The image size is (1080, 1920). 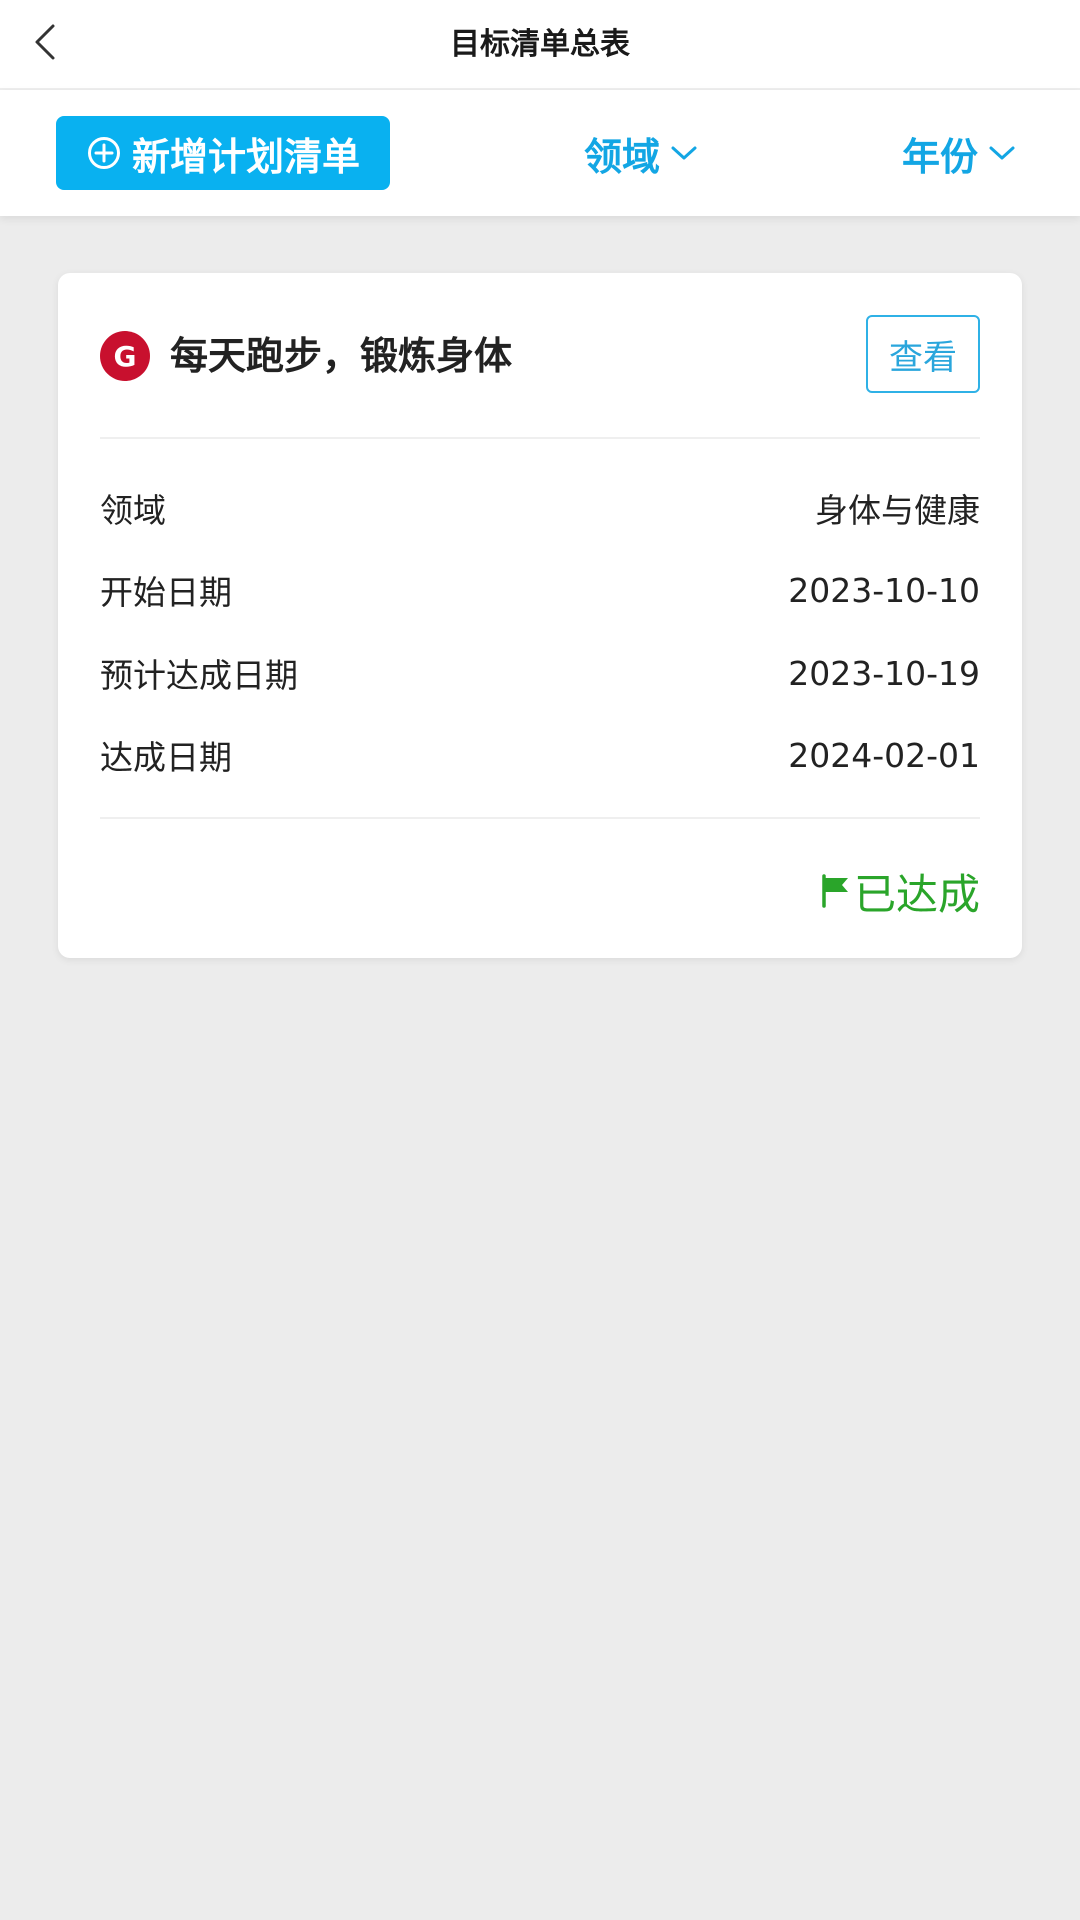 I want to click on detail-label: 达成日期, so click(x=166, y=757).